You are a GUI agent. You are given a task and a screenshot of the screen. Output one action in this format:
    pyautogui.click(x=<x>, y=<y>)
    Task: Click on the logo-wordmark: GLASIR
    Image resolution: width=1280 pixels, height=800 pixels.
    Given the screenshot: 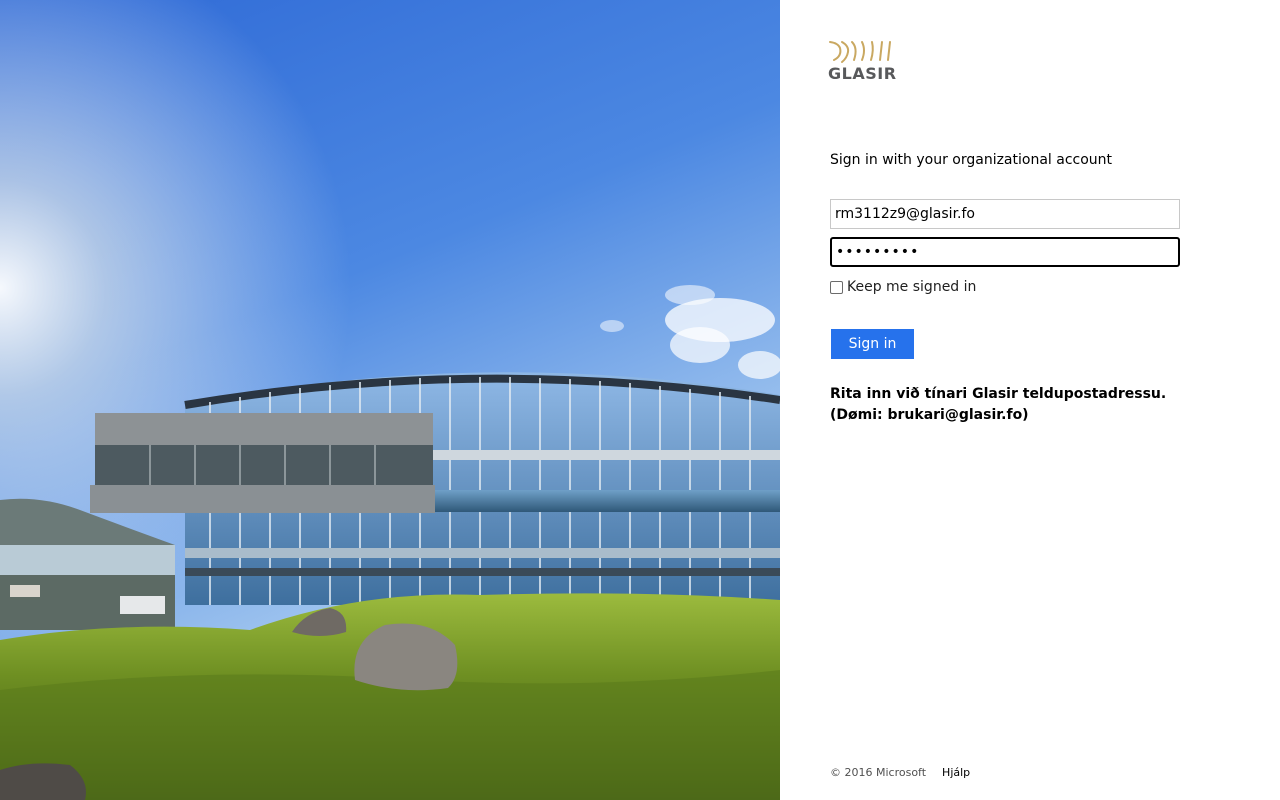 What is the action you would take?
    pyautogui.click(x=862, y=73)
    